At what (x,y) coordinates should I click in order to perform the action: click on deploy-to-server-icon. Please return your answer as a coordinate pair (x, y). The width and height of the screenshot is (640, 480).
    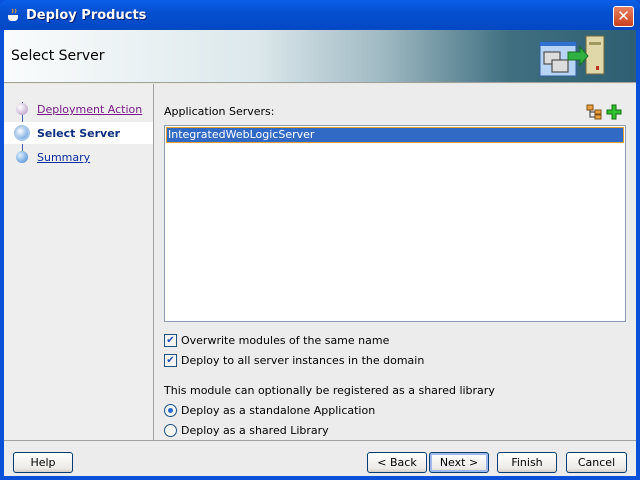
    Looking at the image, I should click on (572, 56).